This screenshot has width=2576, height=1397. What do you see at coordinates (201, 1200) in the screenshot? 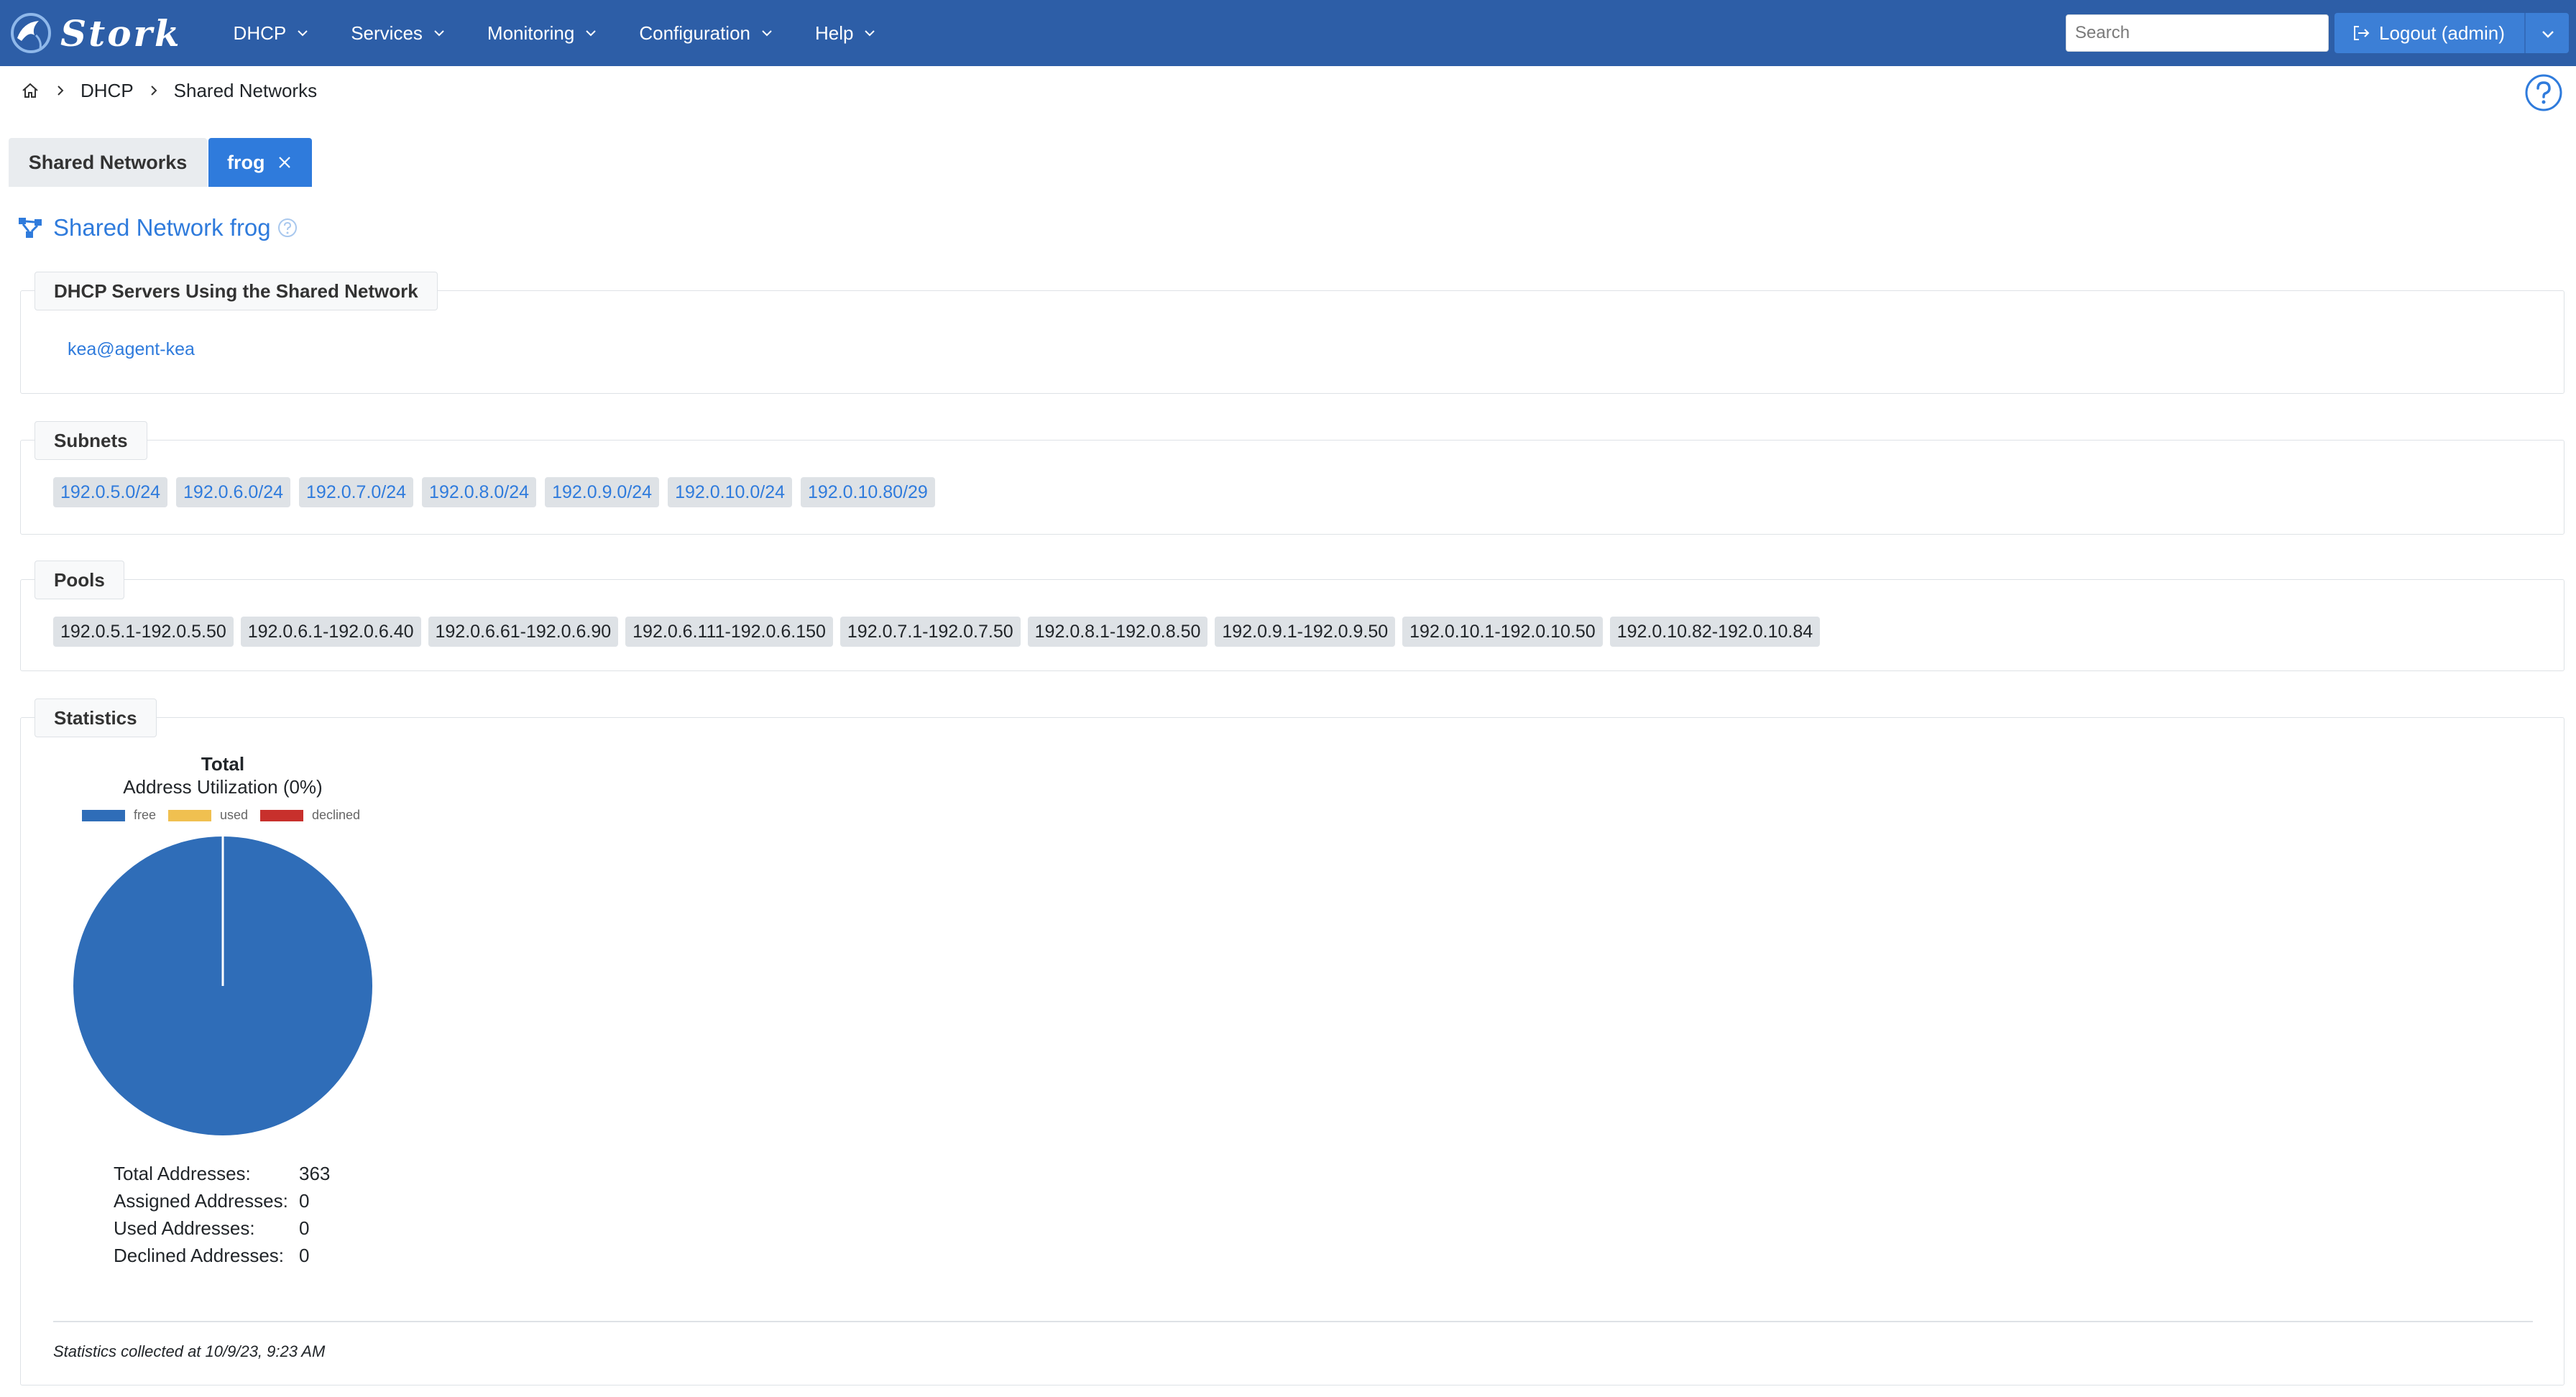
I see `stat-label: Assigned Addresses:` at bounding box center [201, 1200].